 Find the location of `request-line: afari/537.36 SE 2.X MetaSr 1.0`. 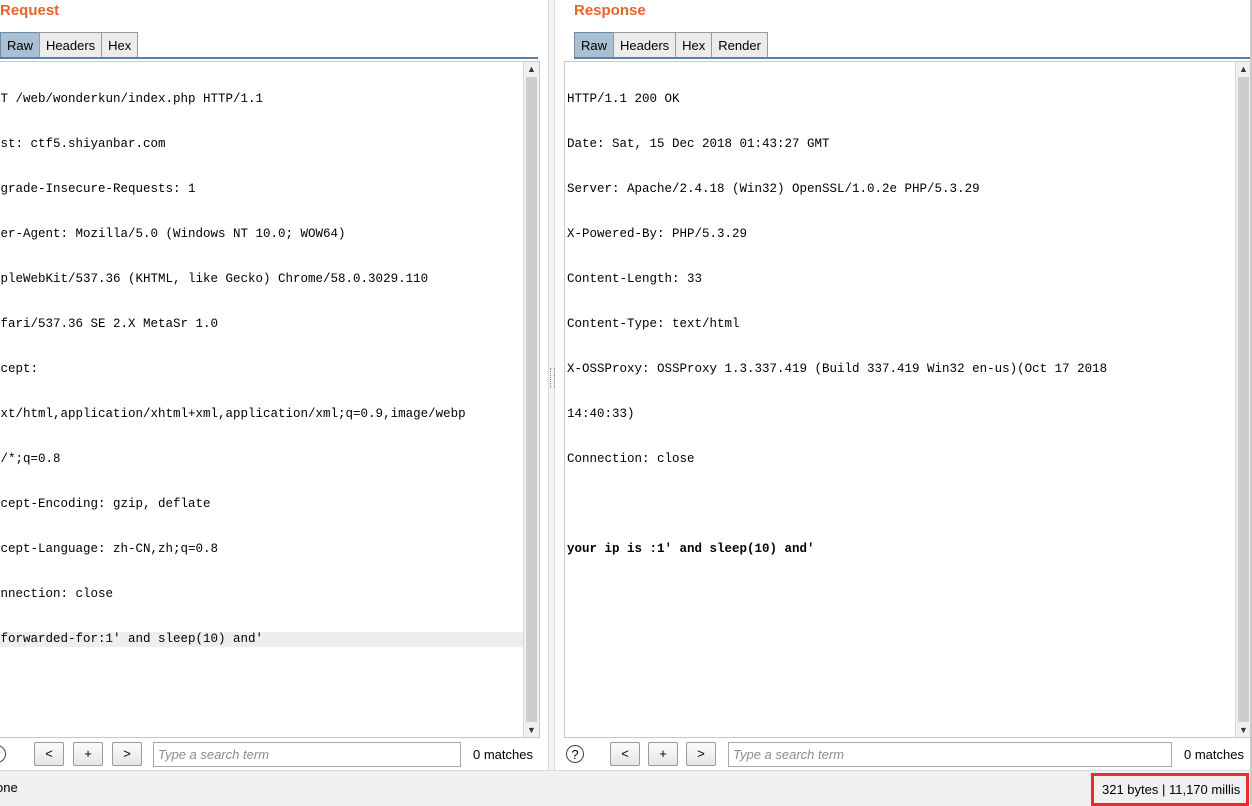

request-line: afari/537.36 SE 2.X MetaSr 1.0 is located at coordinates (109, 324).